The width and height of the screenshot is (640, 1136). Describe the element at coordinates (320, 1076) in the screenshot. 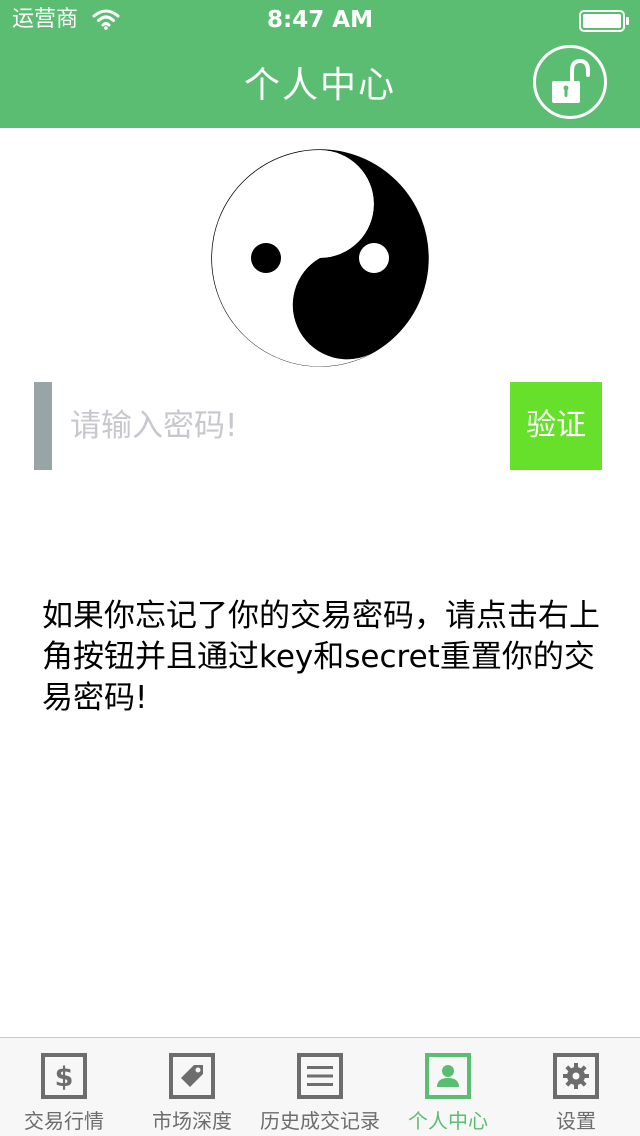

I see `list-icon` at that location.